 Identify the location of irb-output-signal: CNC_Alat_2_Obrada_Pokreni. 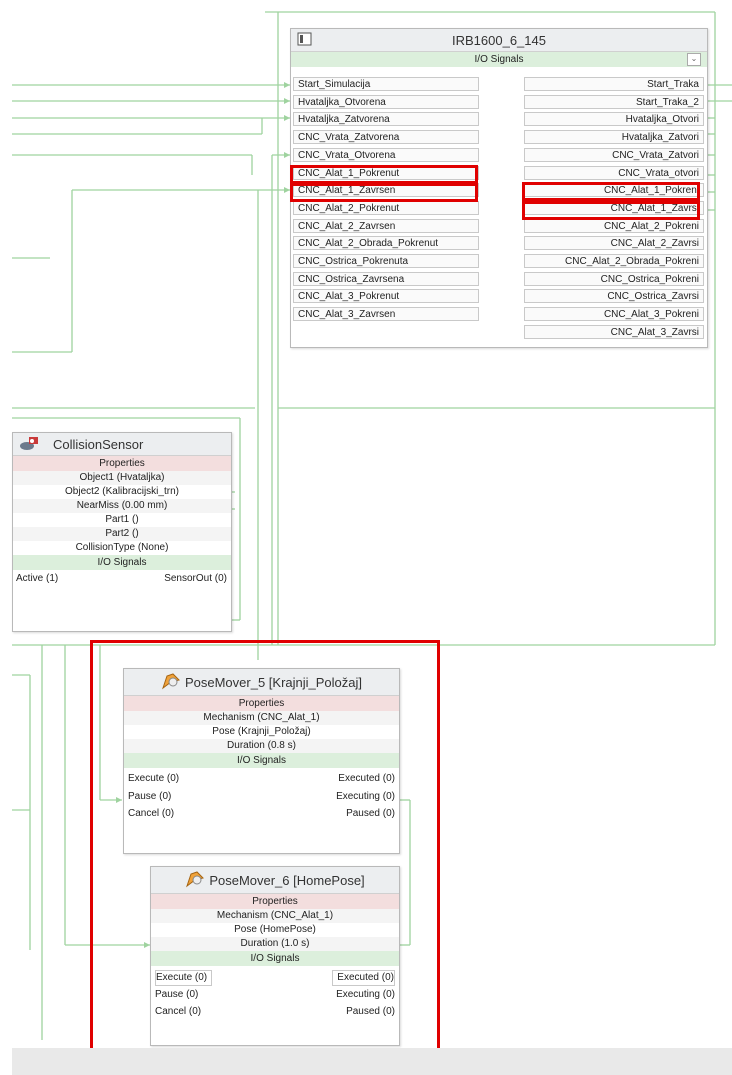
(614, 261).